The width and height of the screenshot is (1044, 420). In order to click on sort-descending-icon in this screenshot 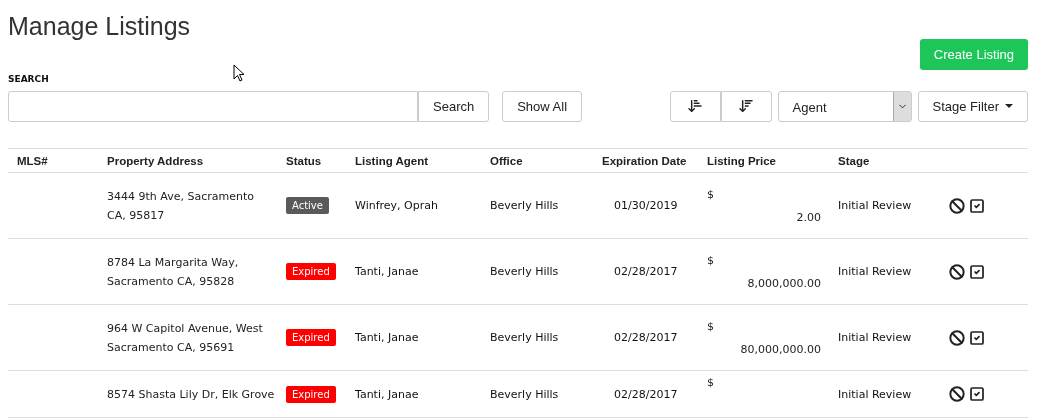, I will do `click(746, 106)`.